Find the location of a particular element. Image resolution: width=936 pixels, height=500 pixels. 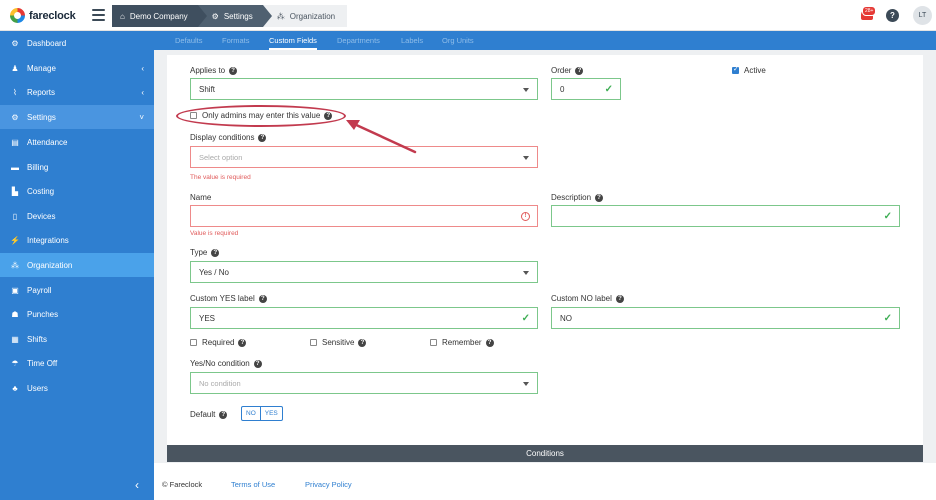

sidebar-item-users: ♣ Users is located at coordinates (77, 388).